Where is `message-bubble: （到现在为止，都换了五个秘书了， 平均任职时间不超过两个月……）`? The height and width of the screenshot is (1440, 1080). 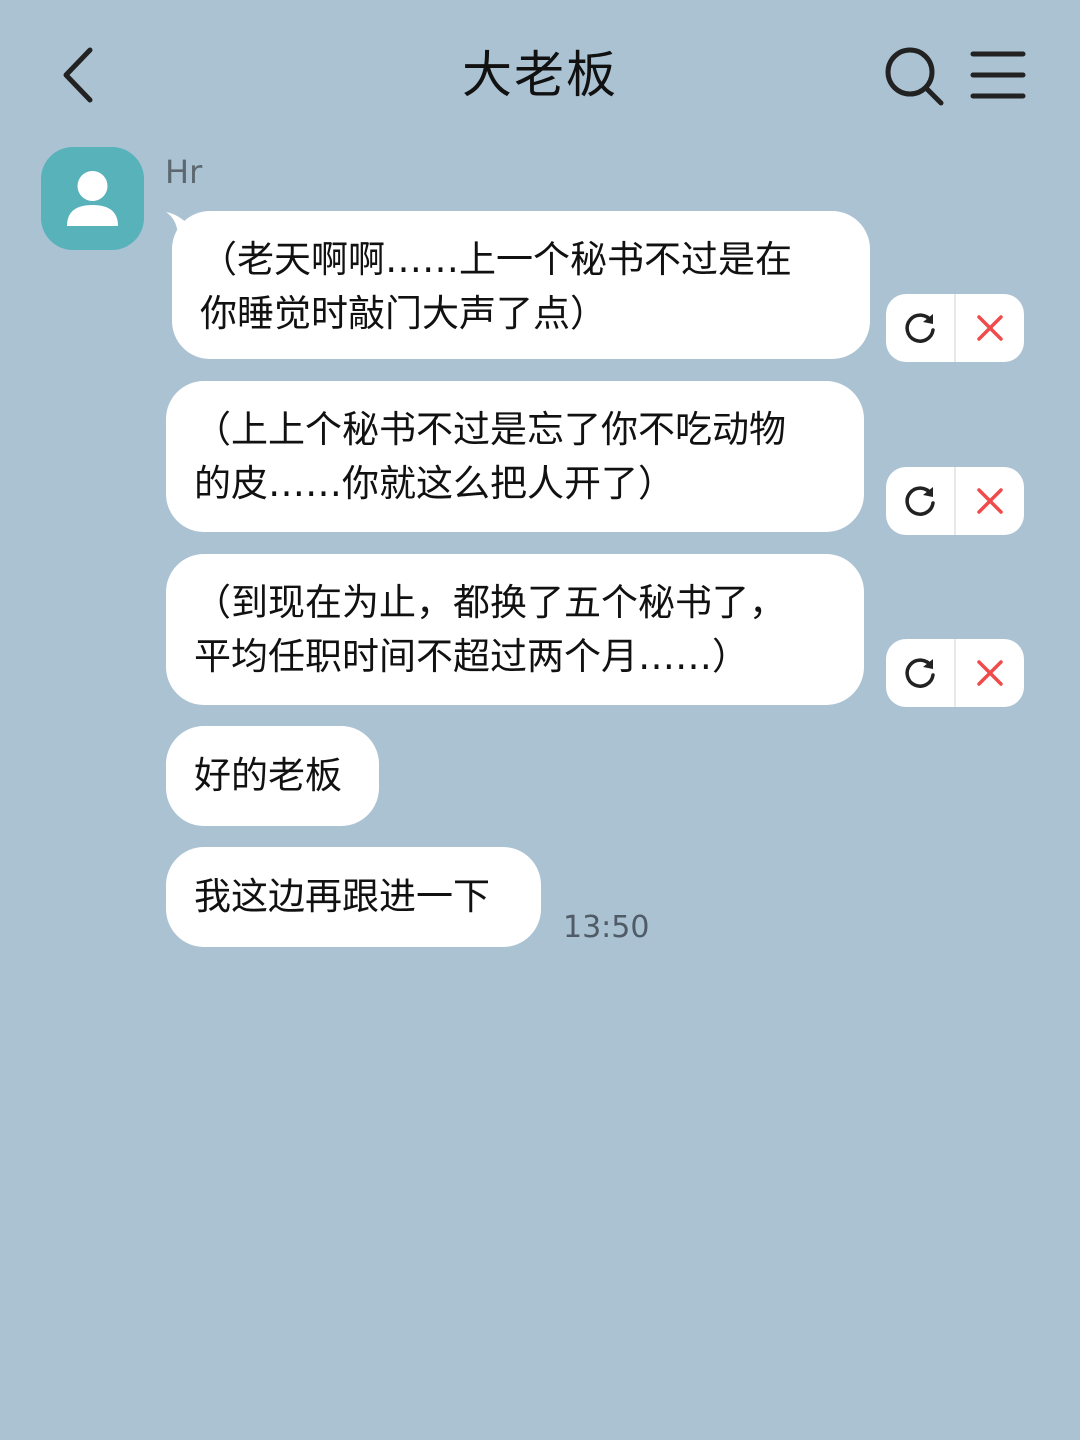
message-bubble: （到现在为止，都换了五个秘书了， 平均任职时间不超过两个月……） is located at coordinates (515, 629).